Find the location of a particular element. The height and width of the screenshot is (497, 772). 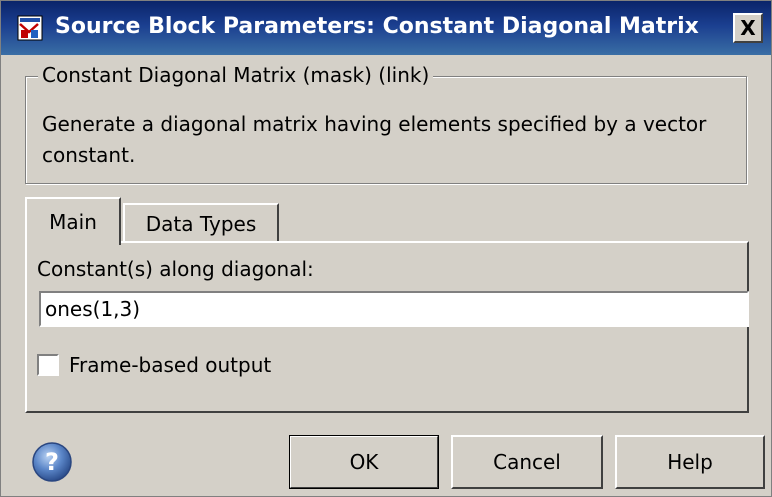

frame-based-row: Frame-based output is located at coordinates (154, 365).